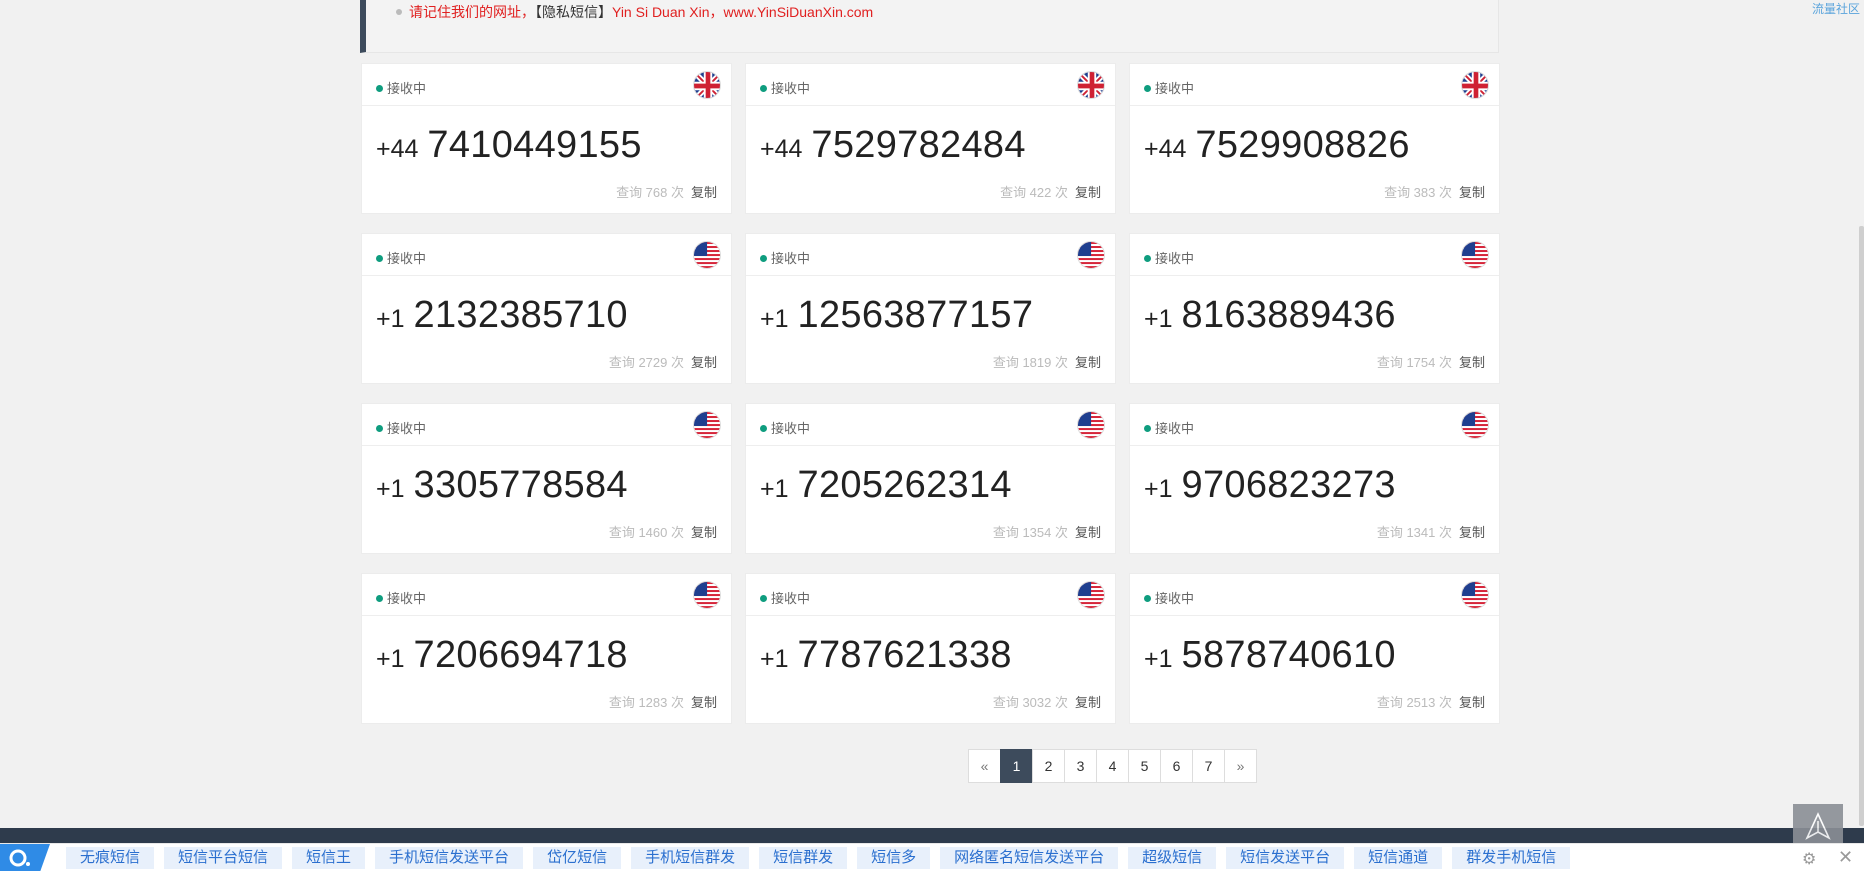 The image size is (1864, 871). I want to click on side-community-link: 流量社区, so click(1836, 8).